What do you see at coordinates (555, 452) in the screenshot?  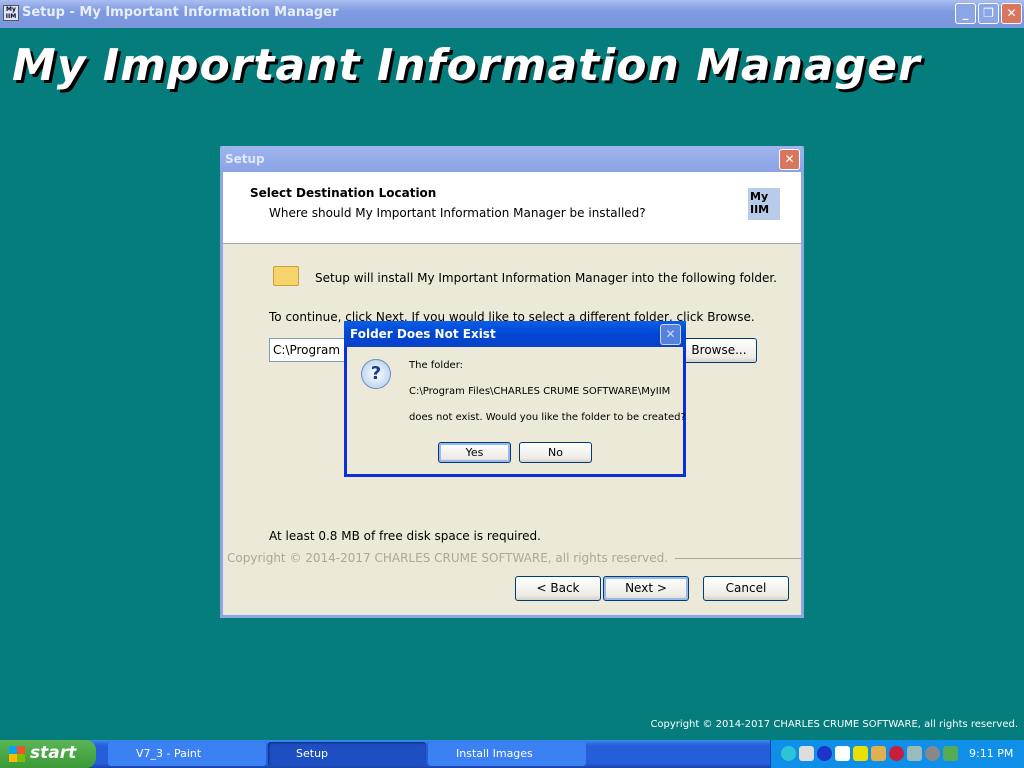 I see `no-button: No` at bounding box center [555, 452].